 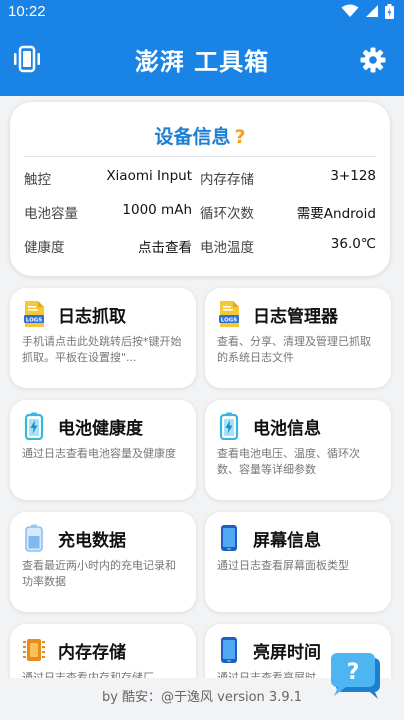 I want to click on card-title: 内存存储, so click(x=92, y=653).